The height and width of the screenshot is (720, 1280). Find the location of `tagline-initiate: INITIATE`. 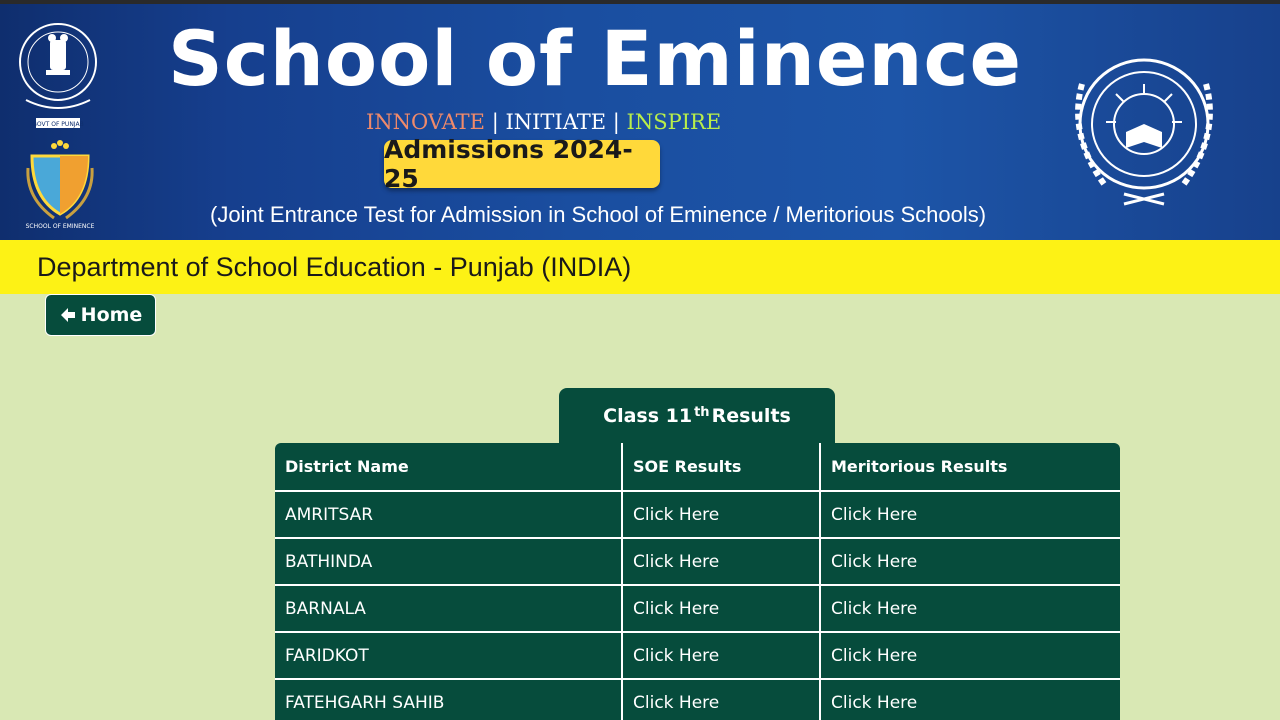

tagline-initiate: INITIATE is located at coordinates (556, 122).